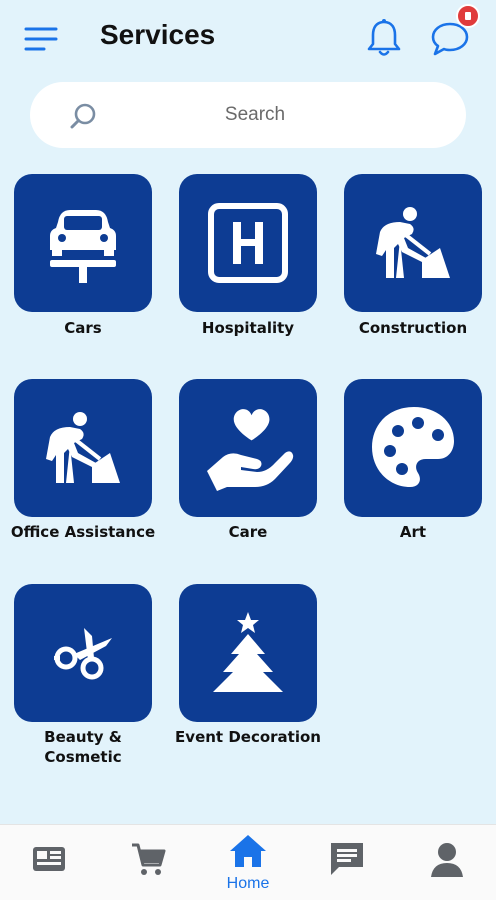 This screenshot has height=900, width=496. Describe the element at coordinates (413, 532) in the screenshot. I see `service-label: Art` at that location.